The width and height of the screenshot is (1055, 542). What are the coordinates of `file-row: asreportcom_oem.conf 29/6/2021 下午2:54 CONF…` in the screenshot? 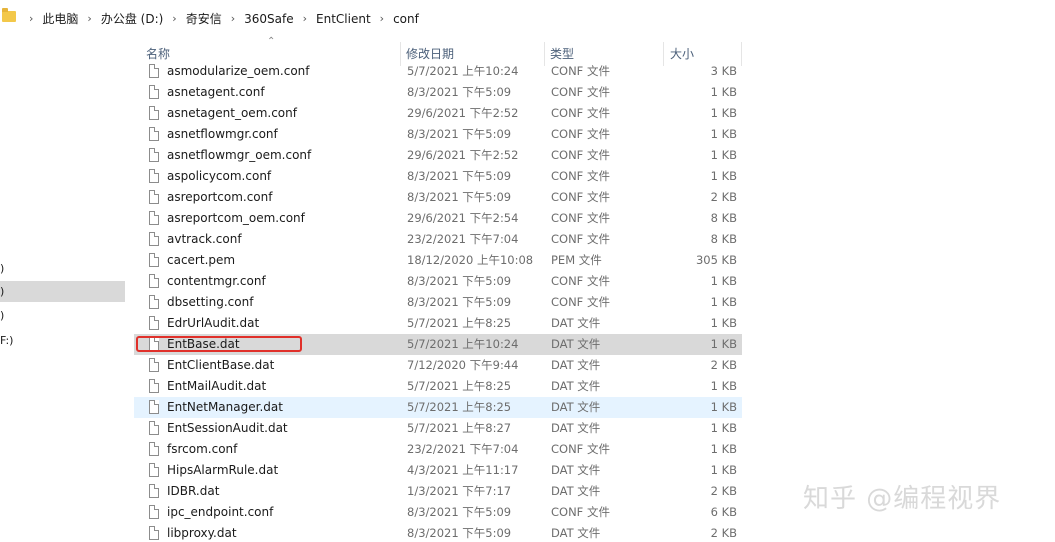 It's located at (438, 218).